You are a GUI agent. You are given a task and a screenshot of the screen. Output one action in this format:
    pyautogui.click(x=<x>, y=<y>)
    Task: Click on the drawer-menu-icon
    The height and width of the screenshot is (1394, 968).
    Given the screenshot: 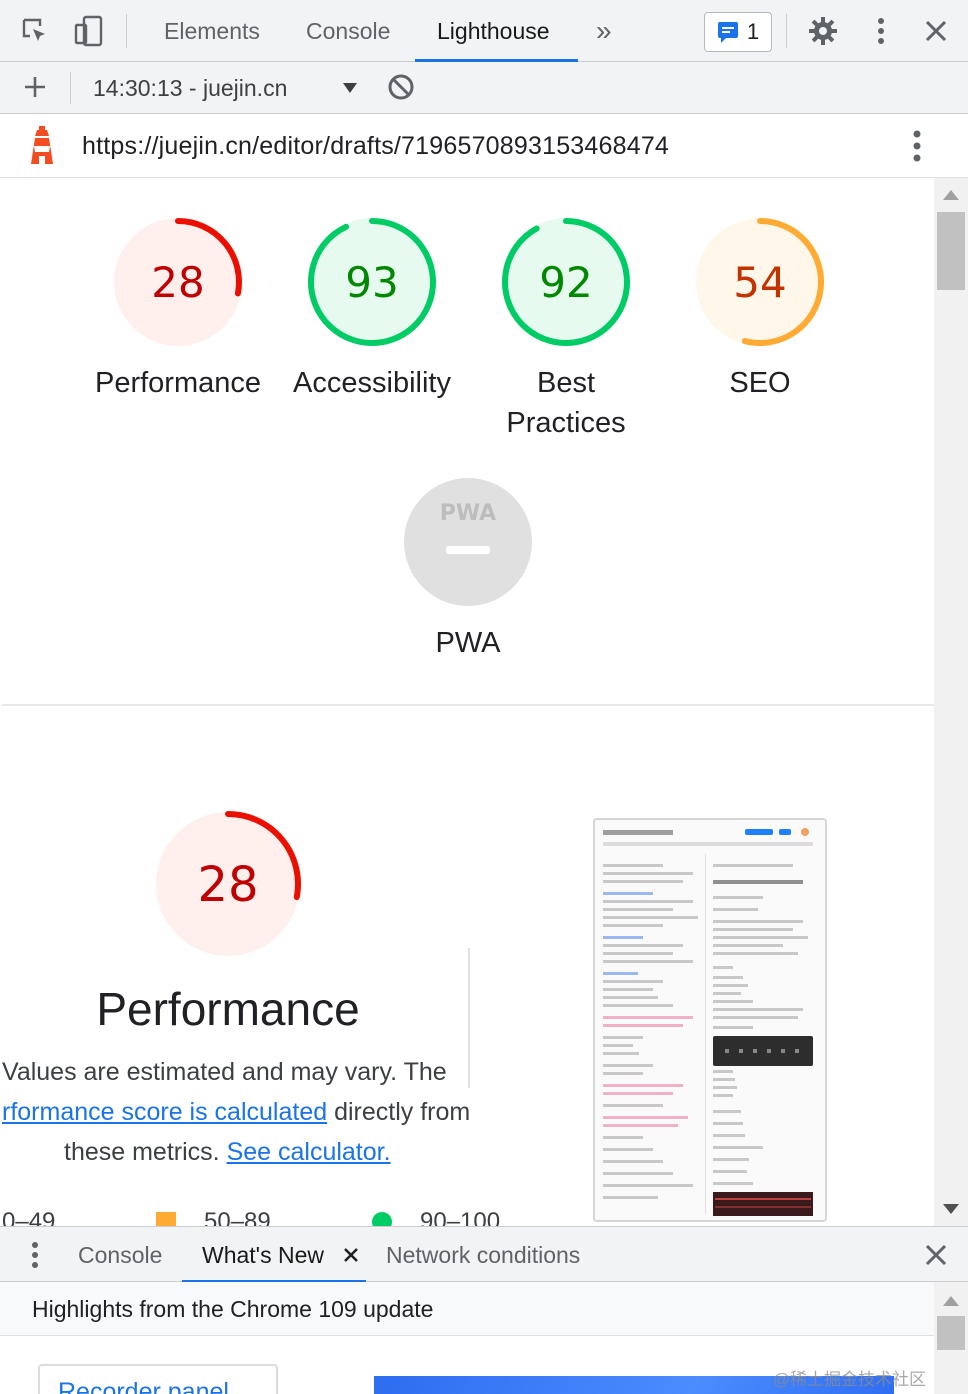 What is the action you would take?
    pyautogui.click(x=35, y=1255)
    